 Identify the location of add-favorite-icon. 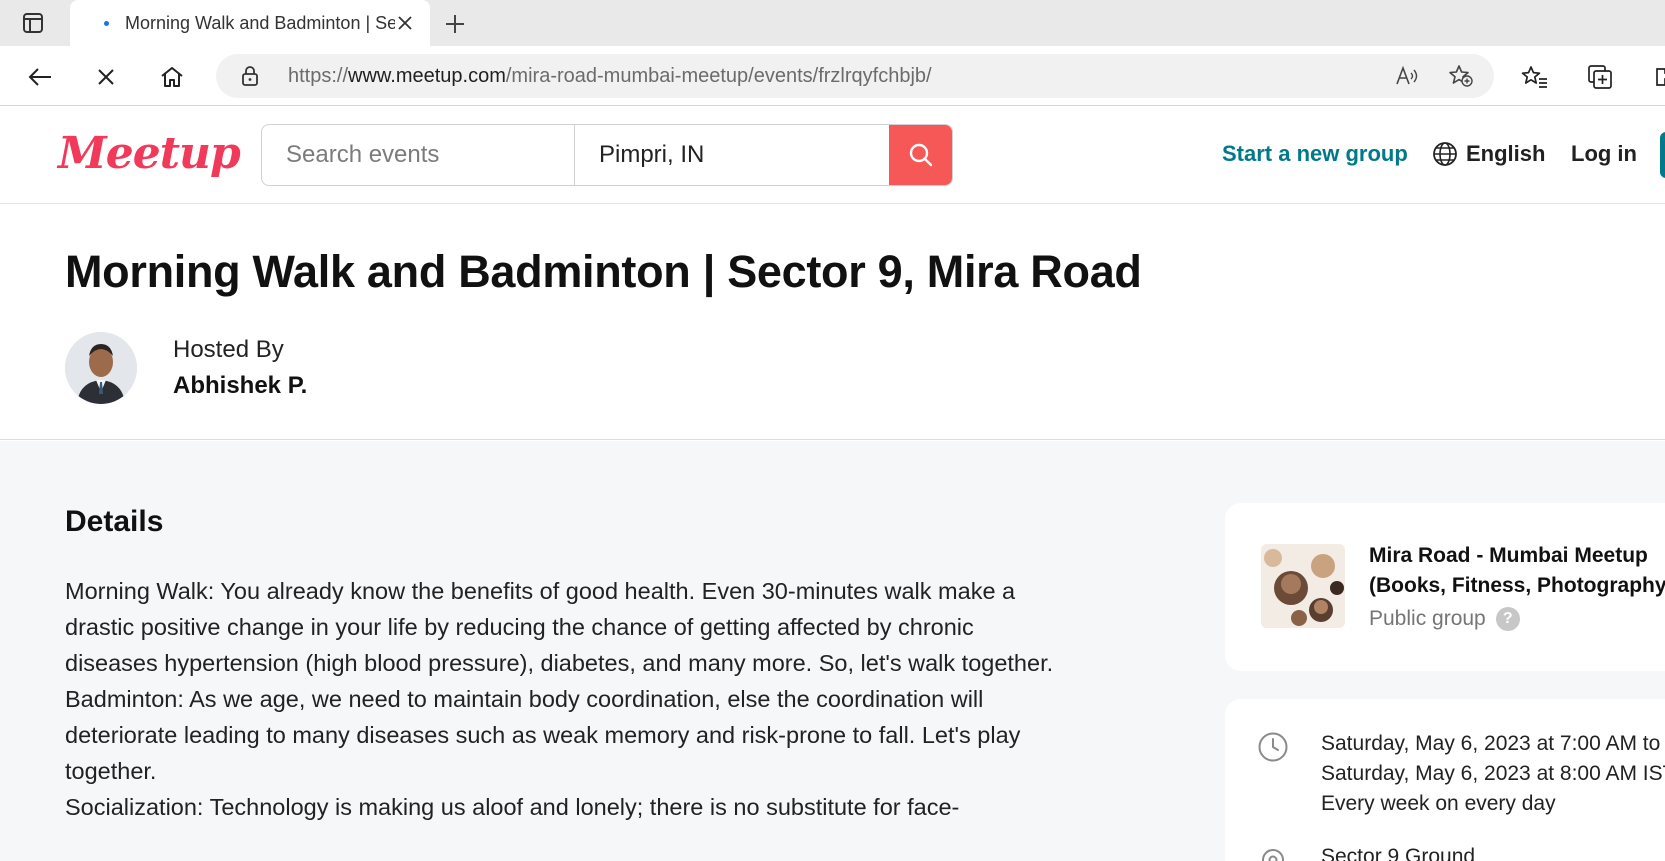
(1461, 76).